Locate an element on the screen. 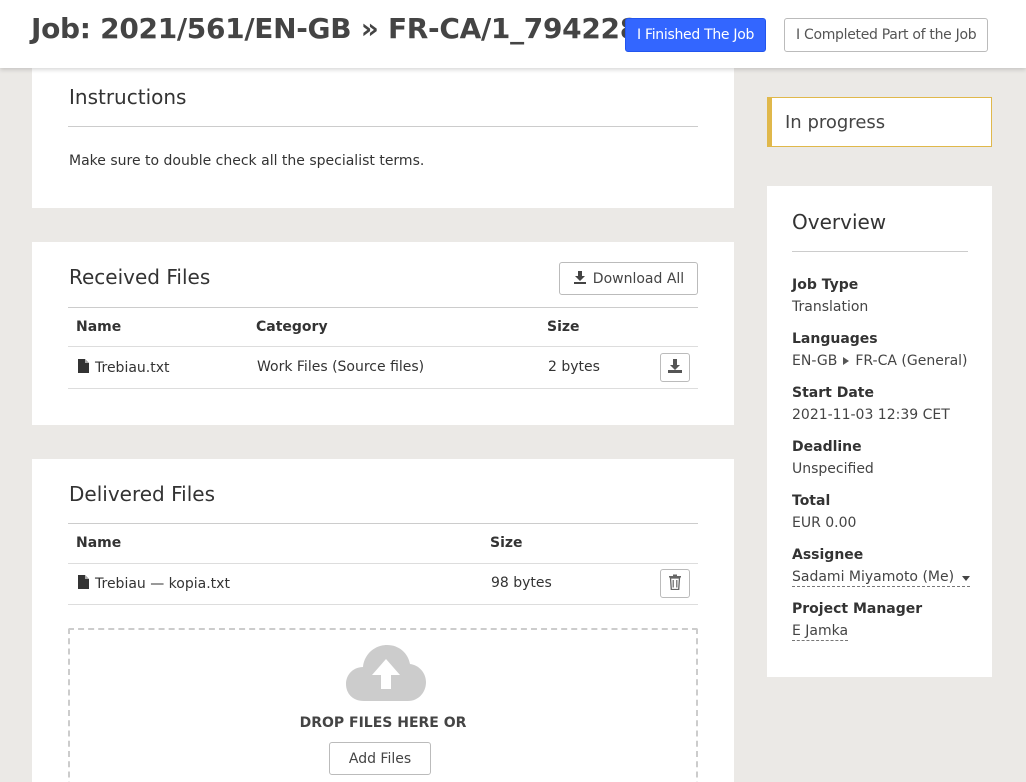 Image resolution: width=1026 pixels, height=782 pixels. download-all-button: Download All is located at coordinates (628, 278).